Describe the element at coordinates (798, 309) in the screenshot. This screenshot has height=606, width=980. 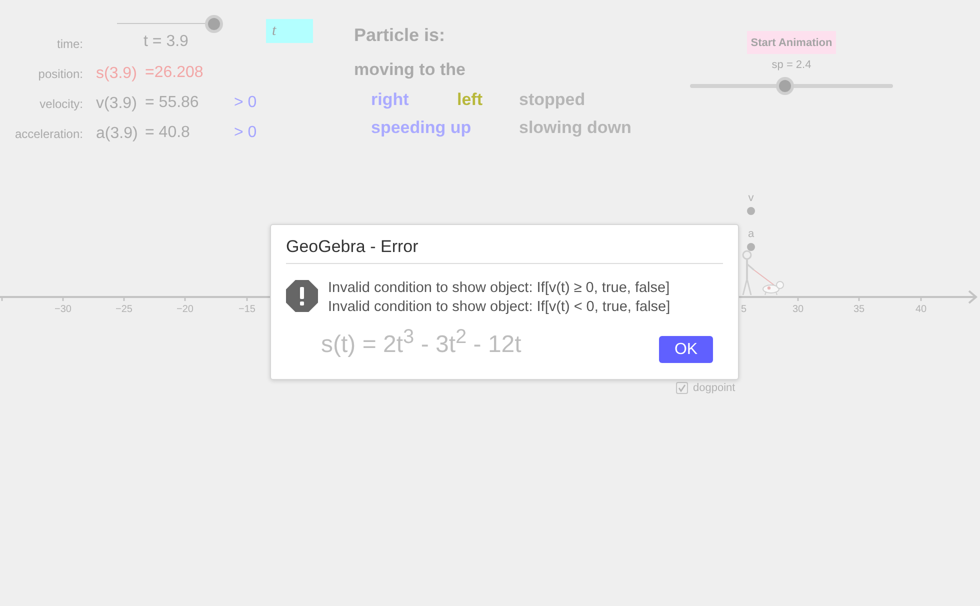
I see `tick-label: 30` at that location.